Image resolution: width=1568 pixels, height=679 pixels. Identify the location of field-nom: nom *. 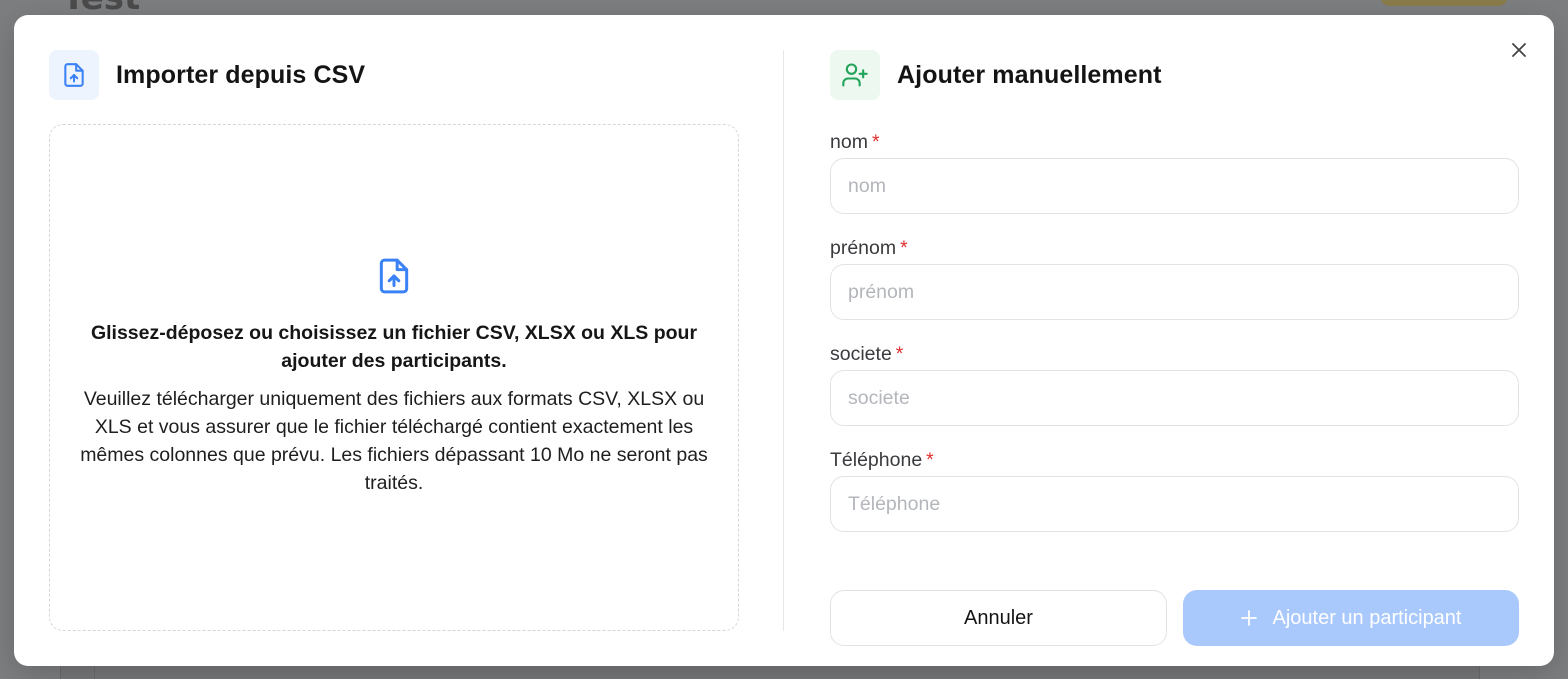
(1174, 171).